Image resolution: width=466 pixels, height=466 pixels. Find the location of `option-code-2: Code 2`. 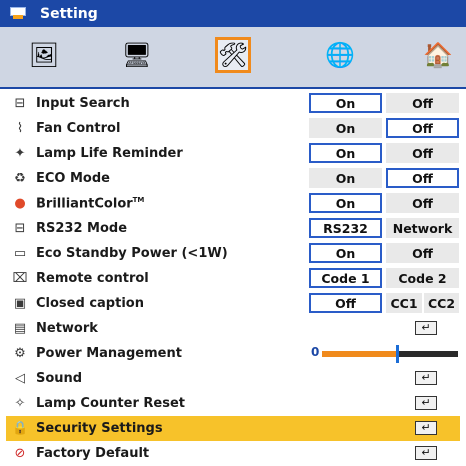

option-code-2: Code 2 is located at coordinates (422, 278).